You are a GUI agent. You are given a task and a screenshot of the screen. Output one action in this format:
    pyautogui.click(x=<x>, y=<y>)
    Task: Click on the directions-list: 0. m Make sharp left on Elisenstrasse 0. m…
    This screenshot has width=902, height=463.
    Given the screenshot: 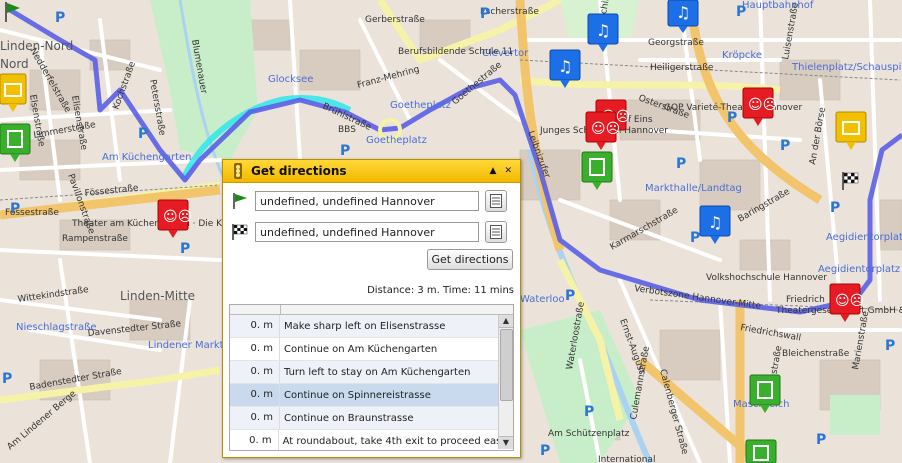 What is the action you would take?
    pyautogui.click(x=371, y=377)
    